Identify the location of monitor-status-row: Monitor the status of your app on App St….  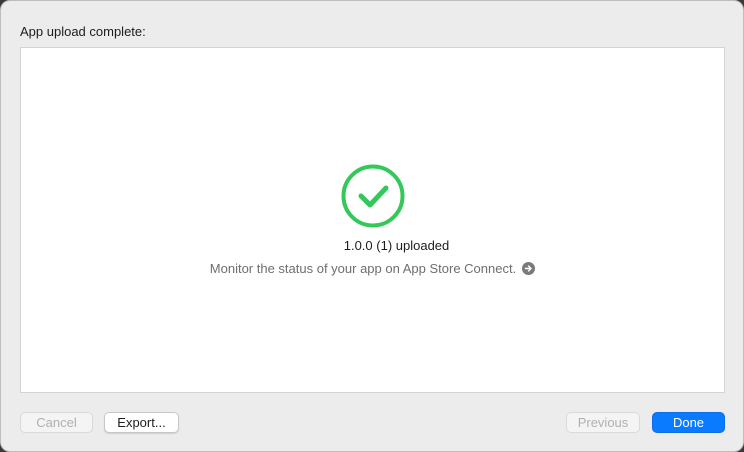
(372, 268).